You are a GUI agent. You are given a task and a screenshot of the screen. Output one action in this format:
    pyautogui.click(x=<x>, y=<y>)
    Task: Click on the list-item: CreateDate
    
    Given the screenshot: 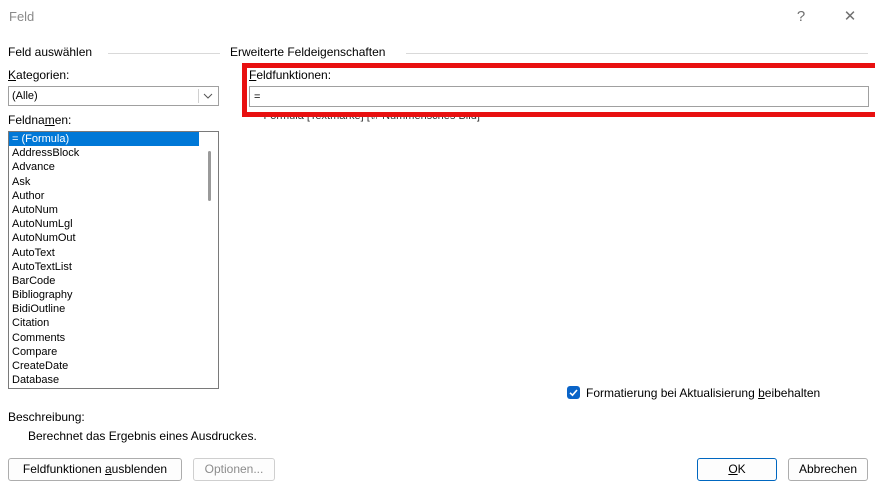 What is the action you would take?
    pyautogui.click(x=113, y=366)
    